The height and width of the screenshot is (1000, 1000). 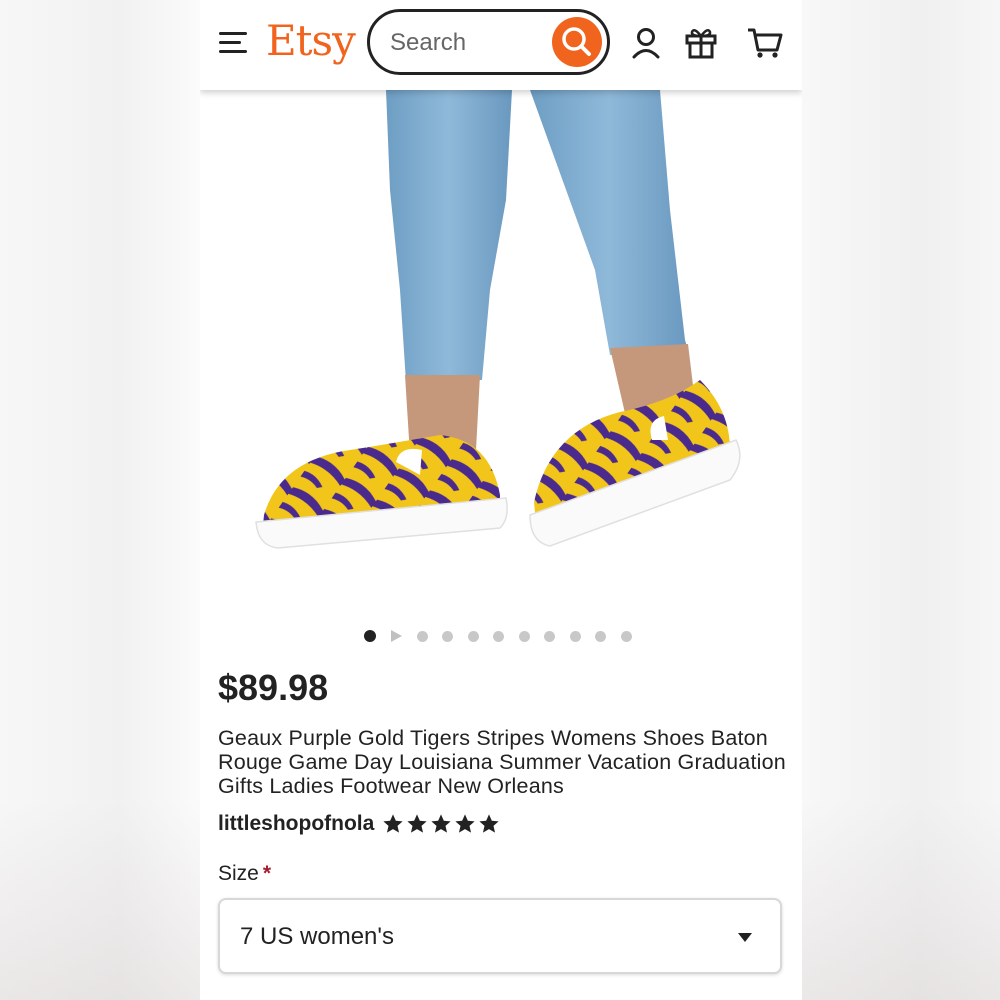 What do you see at coordinates (745, 937) in the screenshot?
I see `chevron-down-icon` at bounding box center [745, 937].